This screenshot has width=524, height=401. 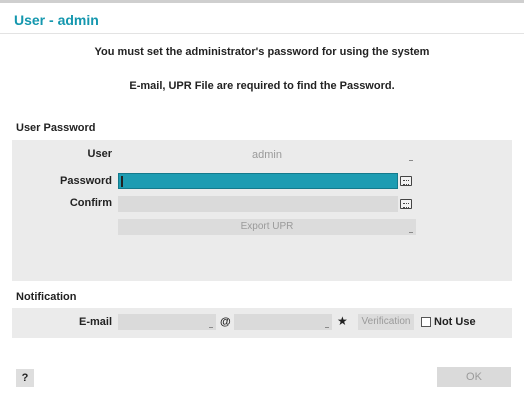 I want to click on ok-button: OK, so click(x=474, y=377).